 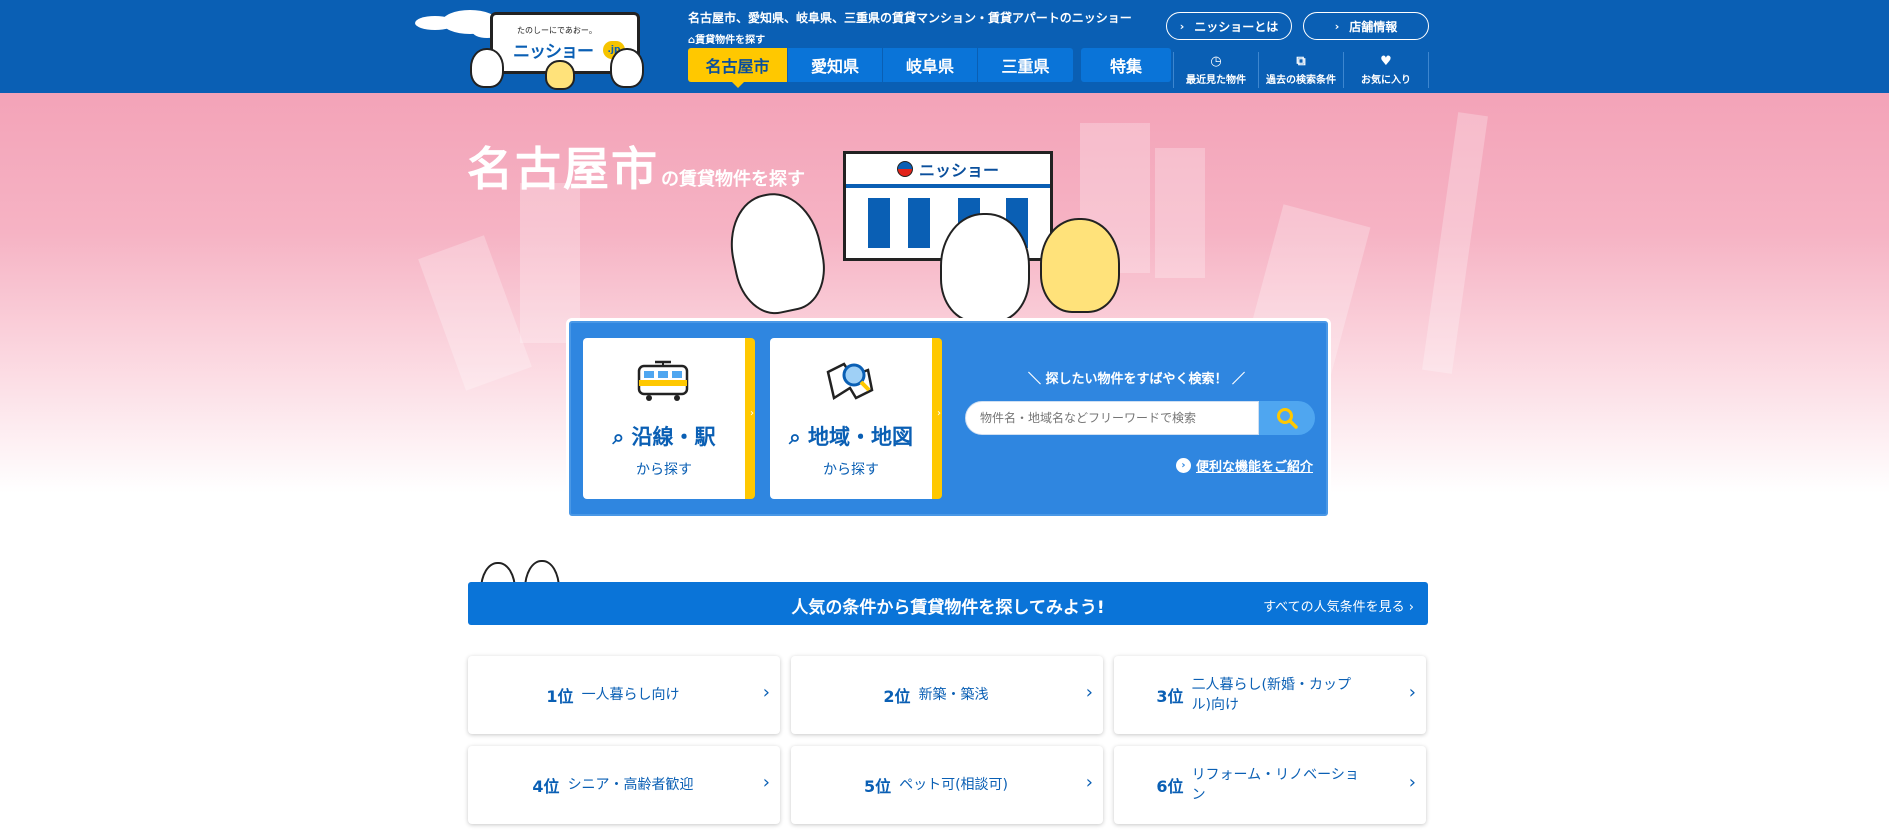 I want to click on popular-conditions-header: 人気の条件から賃貸物件を探してみよう! すべての人気条件を見る ›, so click(x=948, y=603).